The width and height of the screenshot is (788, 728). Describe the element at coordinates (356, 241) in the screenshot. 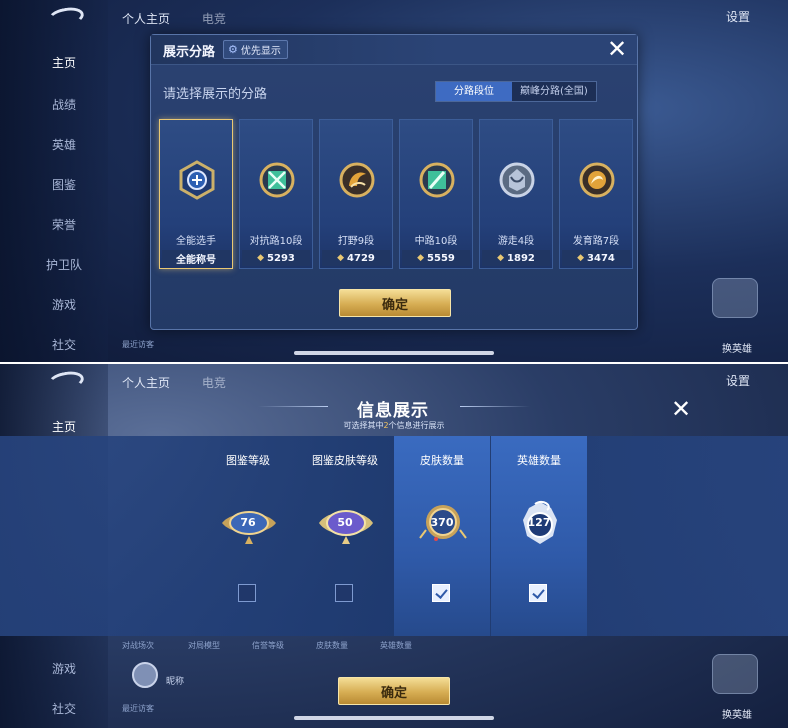

I see `route-role: 打野9段` at that location.